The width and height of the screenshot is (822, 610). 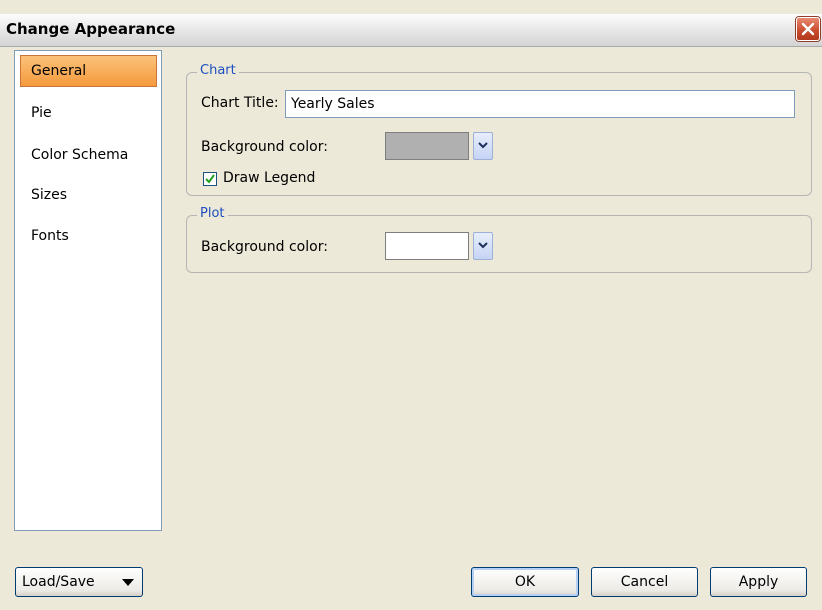 I want to click on draw-legend-checkbox, so click(x=210, y=179).